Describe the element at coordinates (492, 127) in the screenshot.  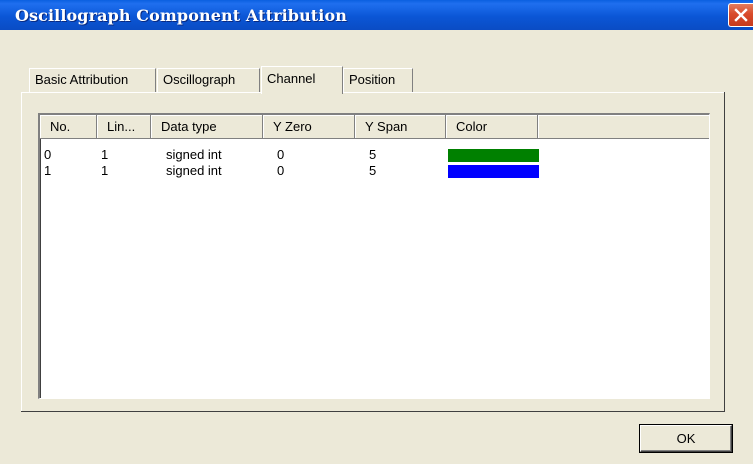
I see `column-header-color: Color` at that location.